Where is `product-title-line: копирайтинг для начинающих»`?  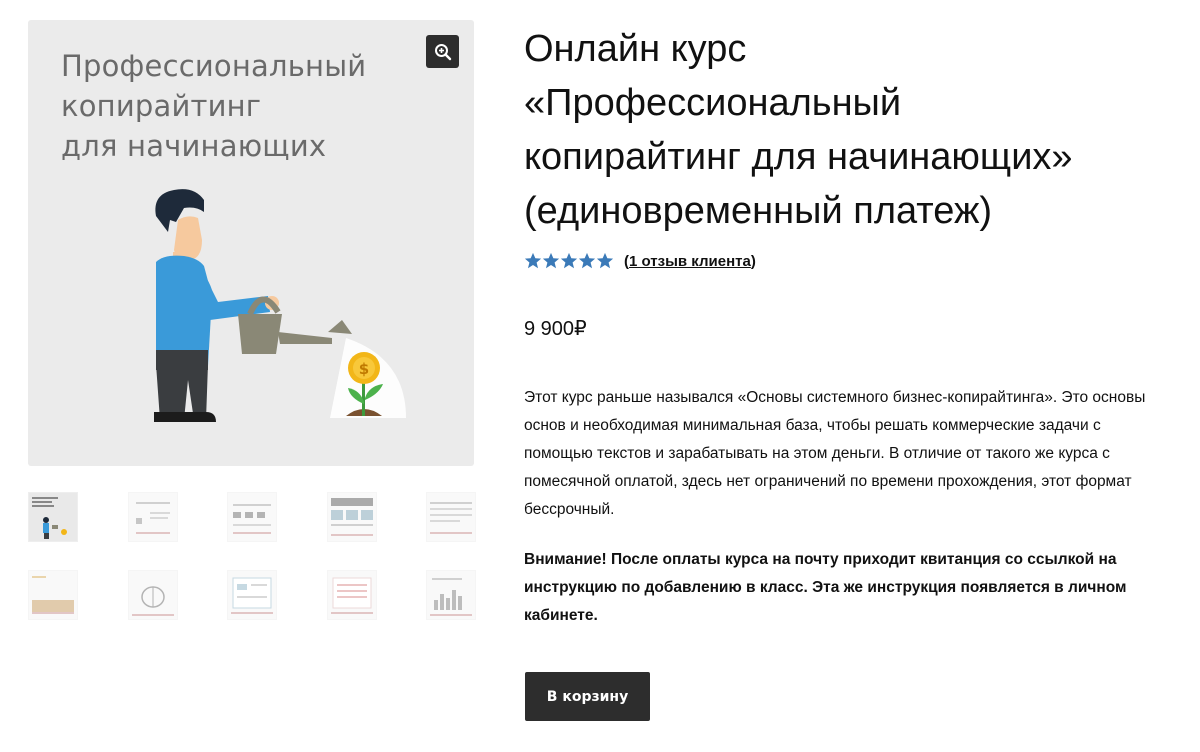
product-title-line: копирайтинг для начинающих» is located at coordinates (798, 157).